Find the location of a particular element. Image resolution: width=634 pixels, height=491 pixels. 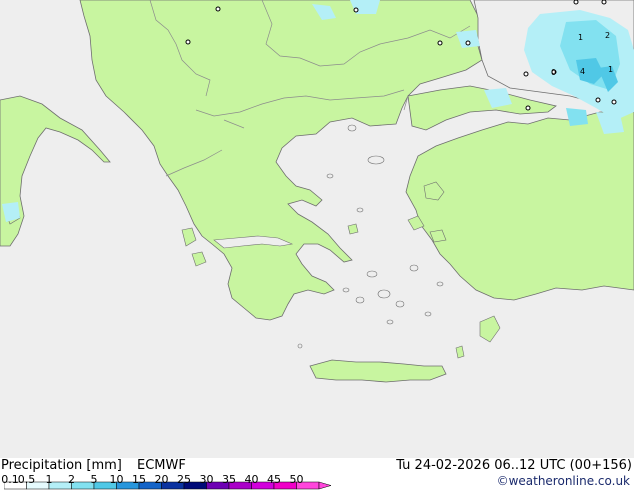

scale-tick-label: 2 is located at coordinates (71, 479).